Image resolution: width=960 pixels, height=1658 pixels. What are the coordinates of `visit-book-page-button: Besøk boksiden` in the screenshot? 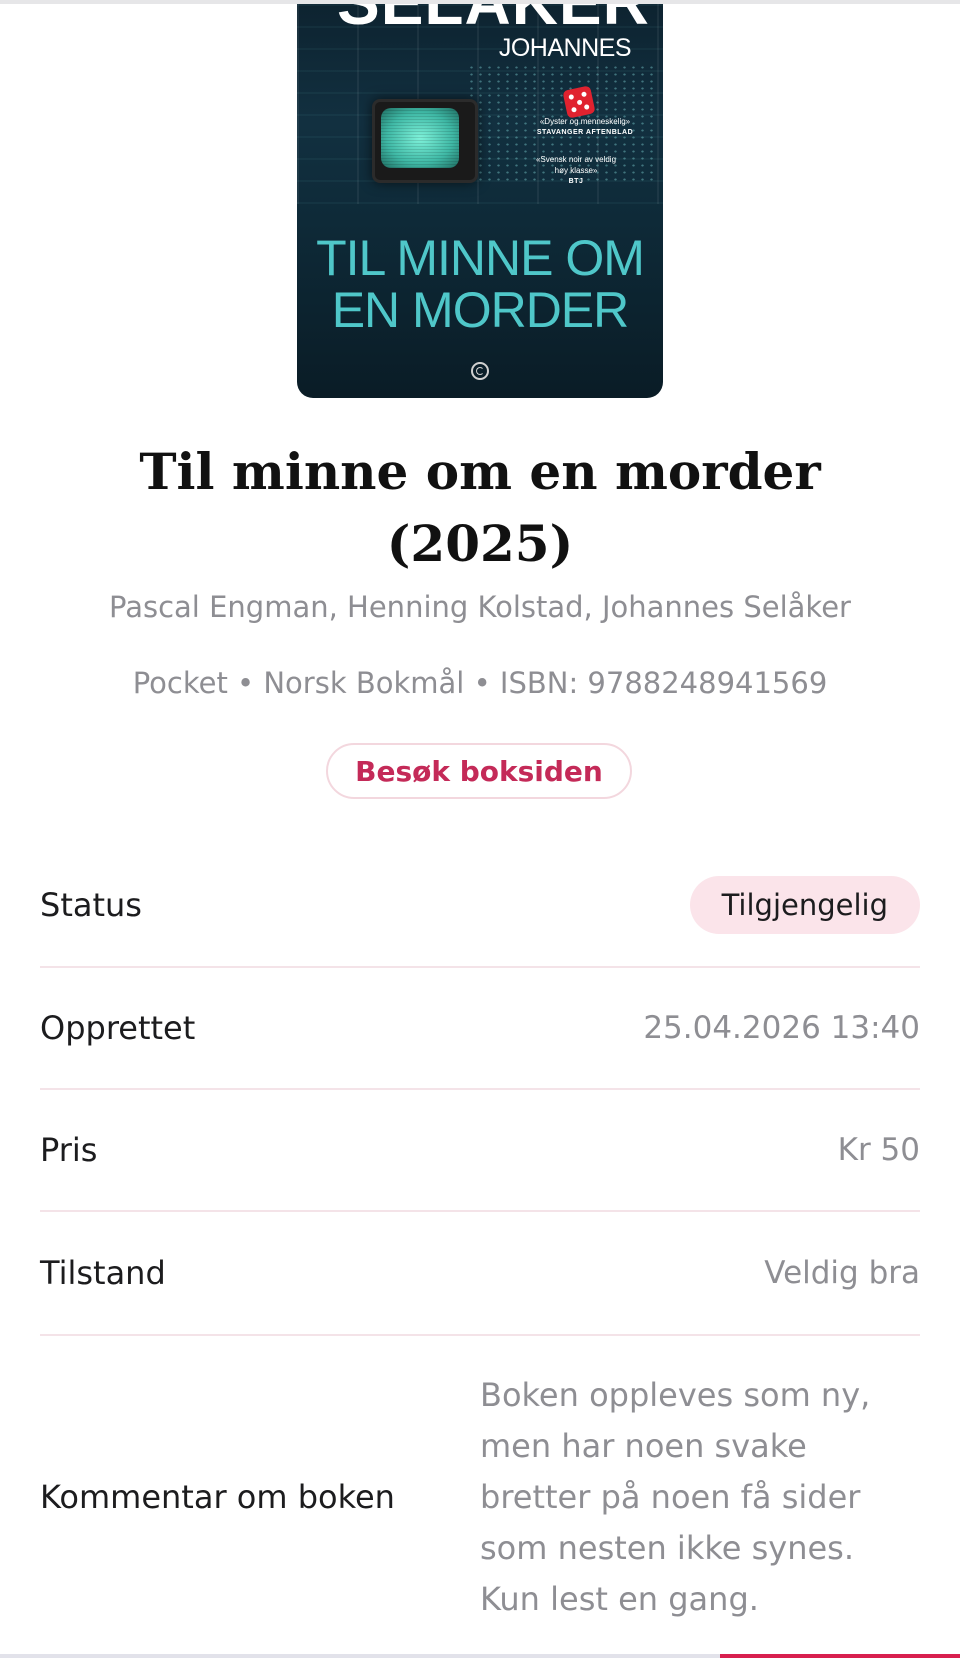 It's located at (479, 771).